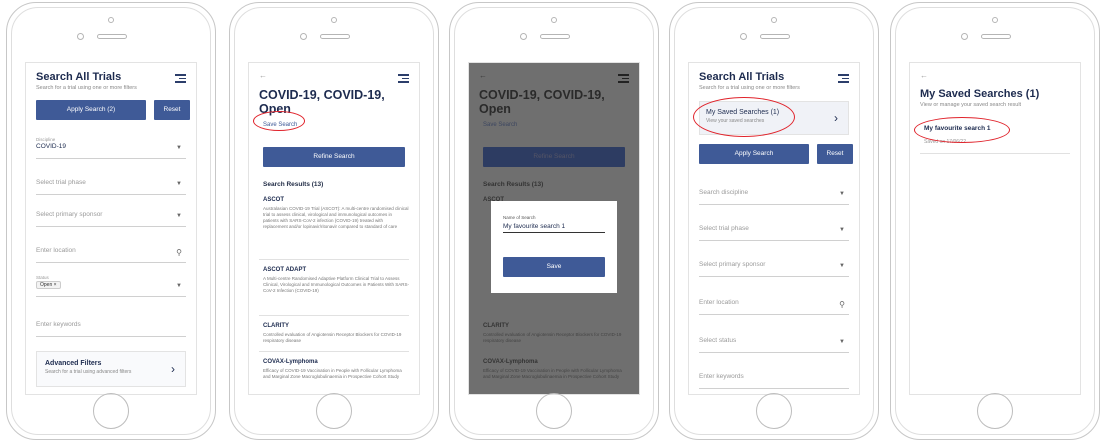 Image resolution: width=1106 pixels, height=443 pixels. I want to click on phase-placeholder: Select trial phase, so click(61, 182).